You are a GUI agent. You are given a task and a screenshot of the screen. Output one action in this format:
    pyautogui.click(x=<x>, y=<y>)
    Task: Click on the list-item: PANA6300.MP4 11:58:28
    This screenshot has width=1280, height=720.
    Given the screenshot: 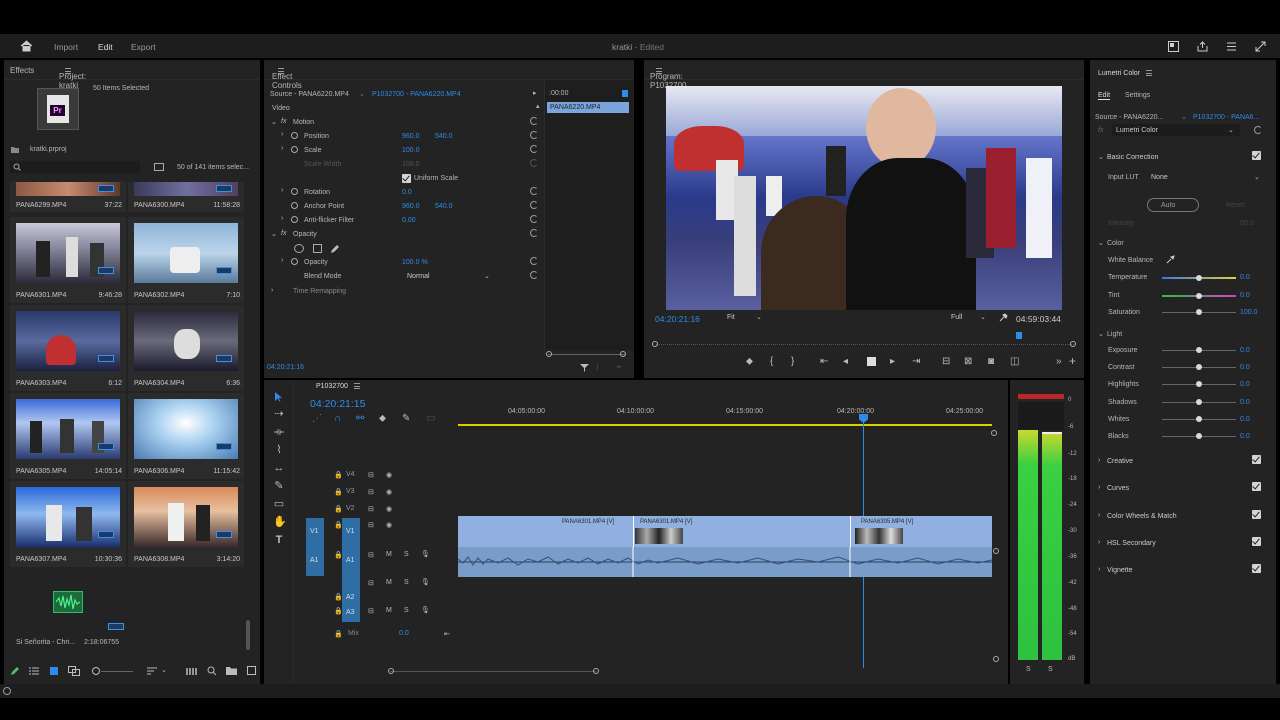 What is the action you would take?
    pyautogui.click(x=186, y=197)
    